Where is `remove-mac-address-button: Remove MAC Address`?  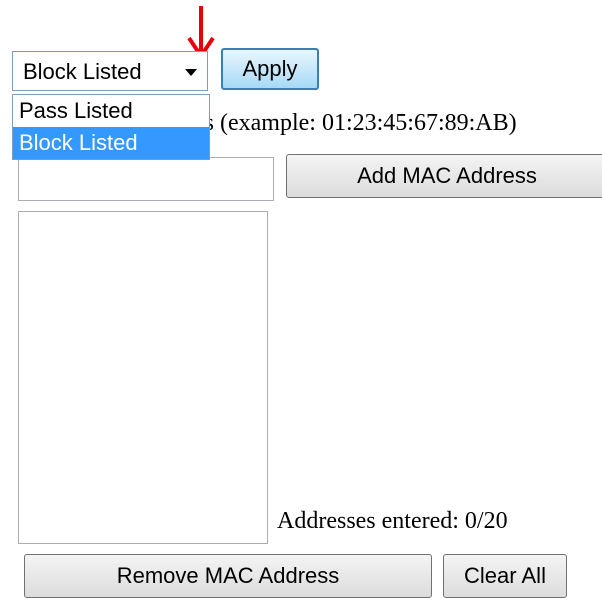
remove-mac-address-button: Remove MAC Address is located at coordinates (228, 576).